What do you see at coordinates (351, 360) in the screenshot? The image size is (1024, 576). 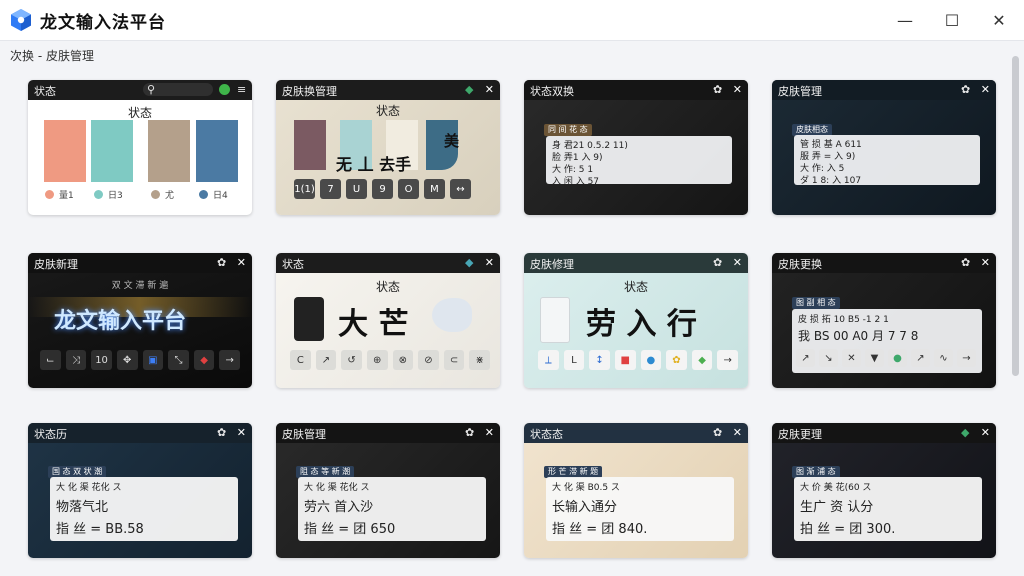 I see `key-3: ↺` at bounding box center [351, 360].